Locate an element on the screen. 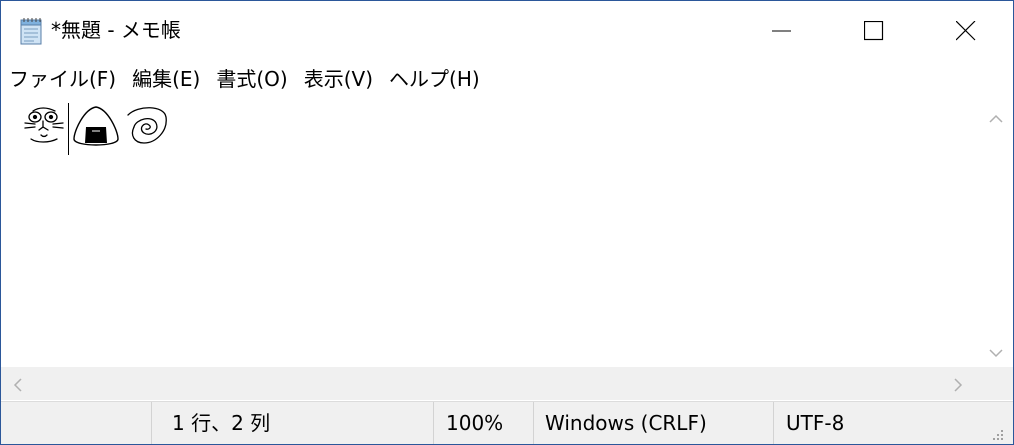 The width and height of the screenshot is (1014, 445). menu-file: ファイル(F) is located at coordinates (62, 79).